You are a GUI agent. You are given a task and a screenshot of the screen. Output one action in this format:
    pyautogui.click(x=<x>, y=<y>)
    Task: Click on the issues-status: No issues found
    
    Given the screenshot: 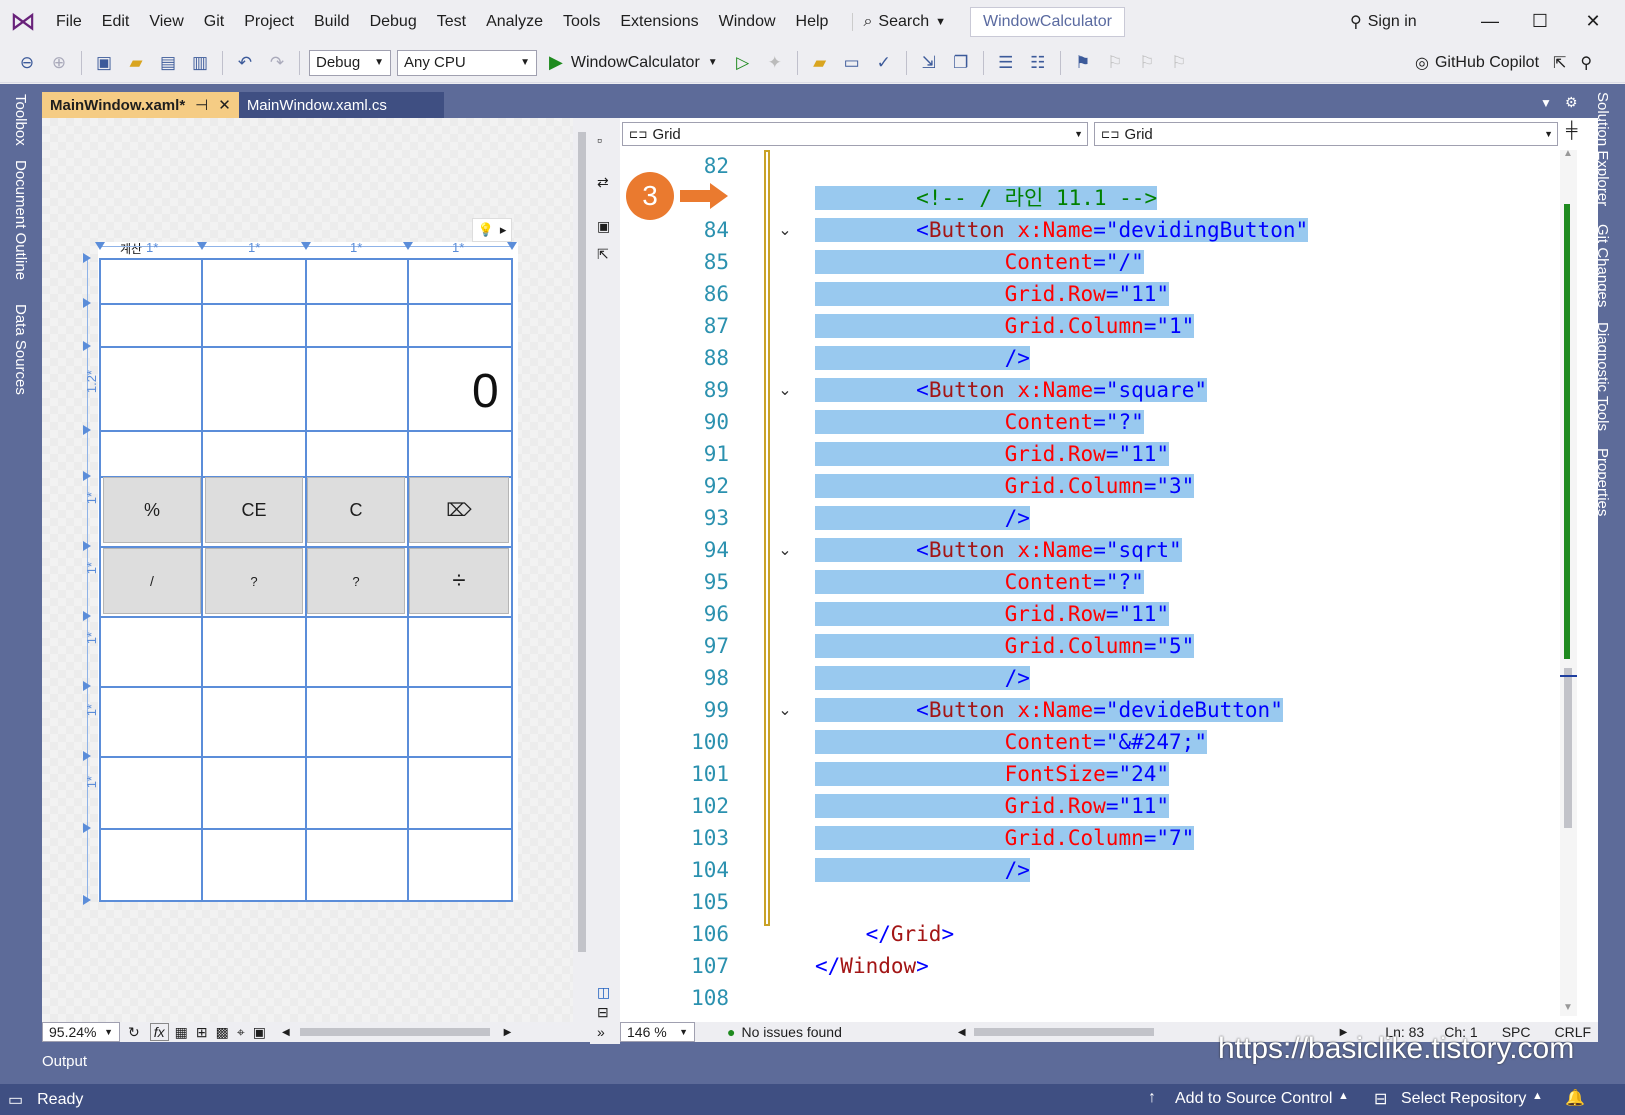 What is the action you would take?
    pyautogui.click(x=791, y=1032)
    